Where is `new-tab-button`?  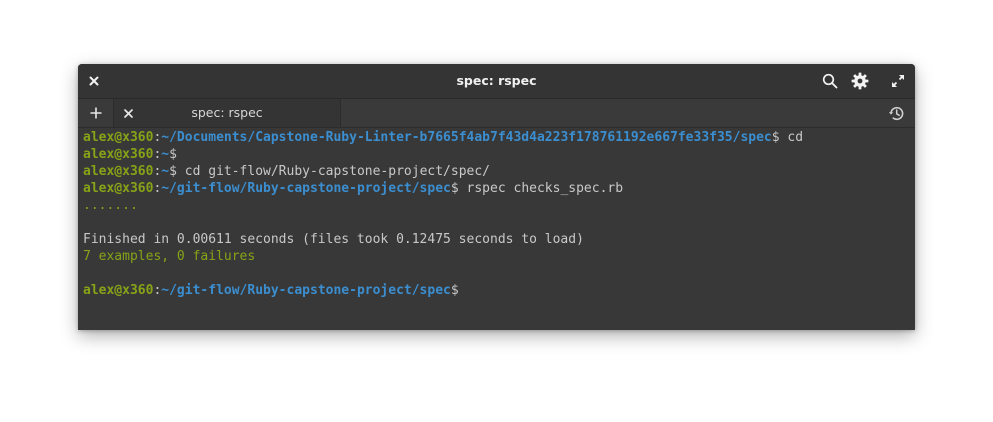 new-tab-button is located at coordinates (96, 113).